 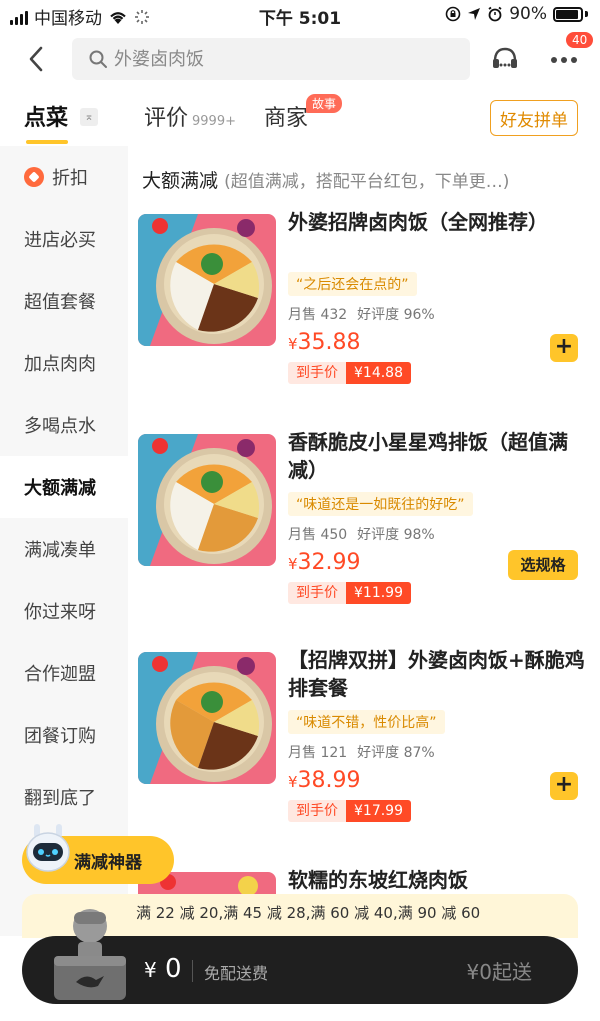 I want to click on more-icon, so click(x=564, y=59).